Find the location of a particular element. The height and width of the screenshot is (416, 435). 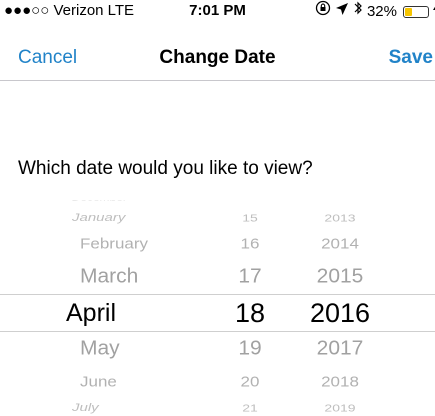

picker-row: February 16 2014 is located at coordinates (217, 243).